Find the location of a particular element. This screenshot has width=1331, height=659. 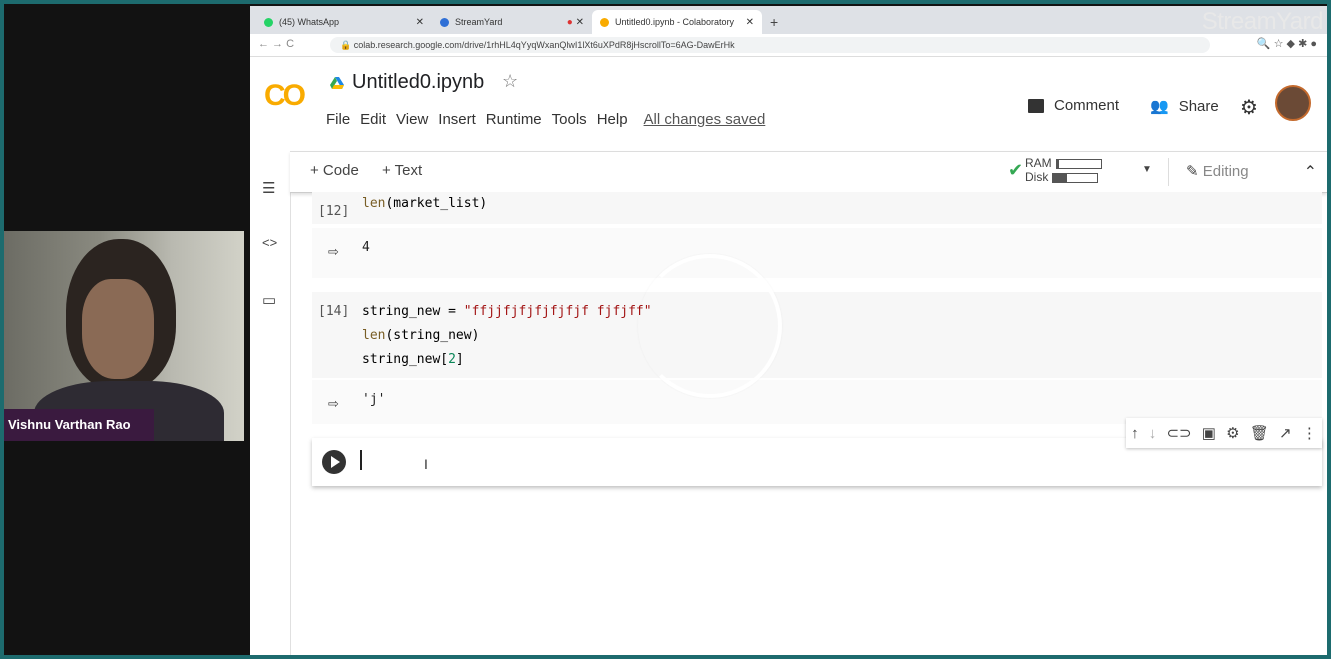

comment-icon: ▣ is located at coordinates (1209, 433).